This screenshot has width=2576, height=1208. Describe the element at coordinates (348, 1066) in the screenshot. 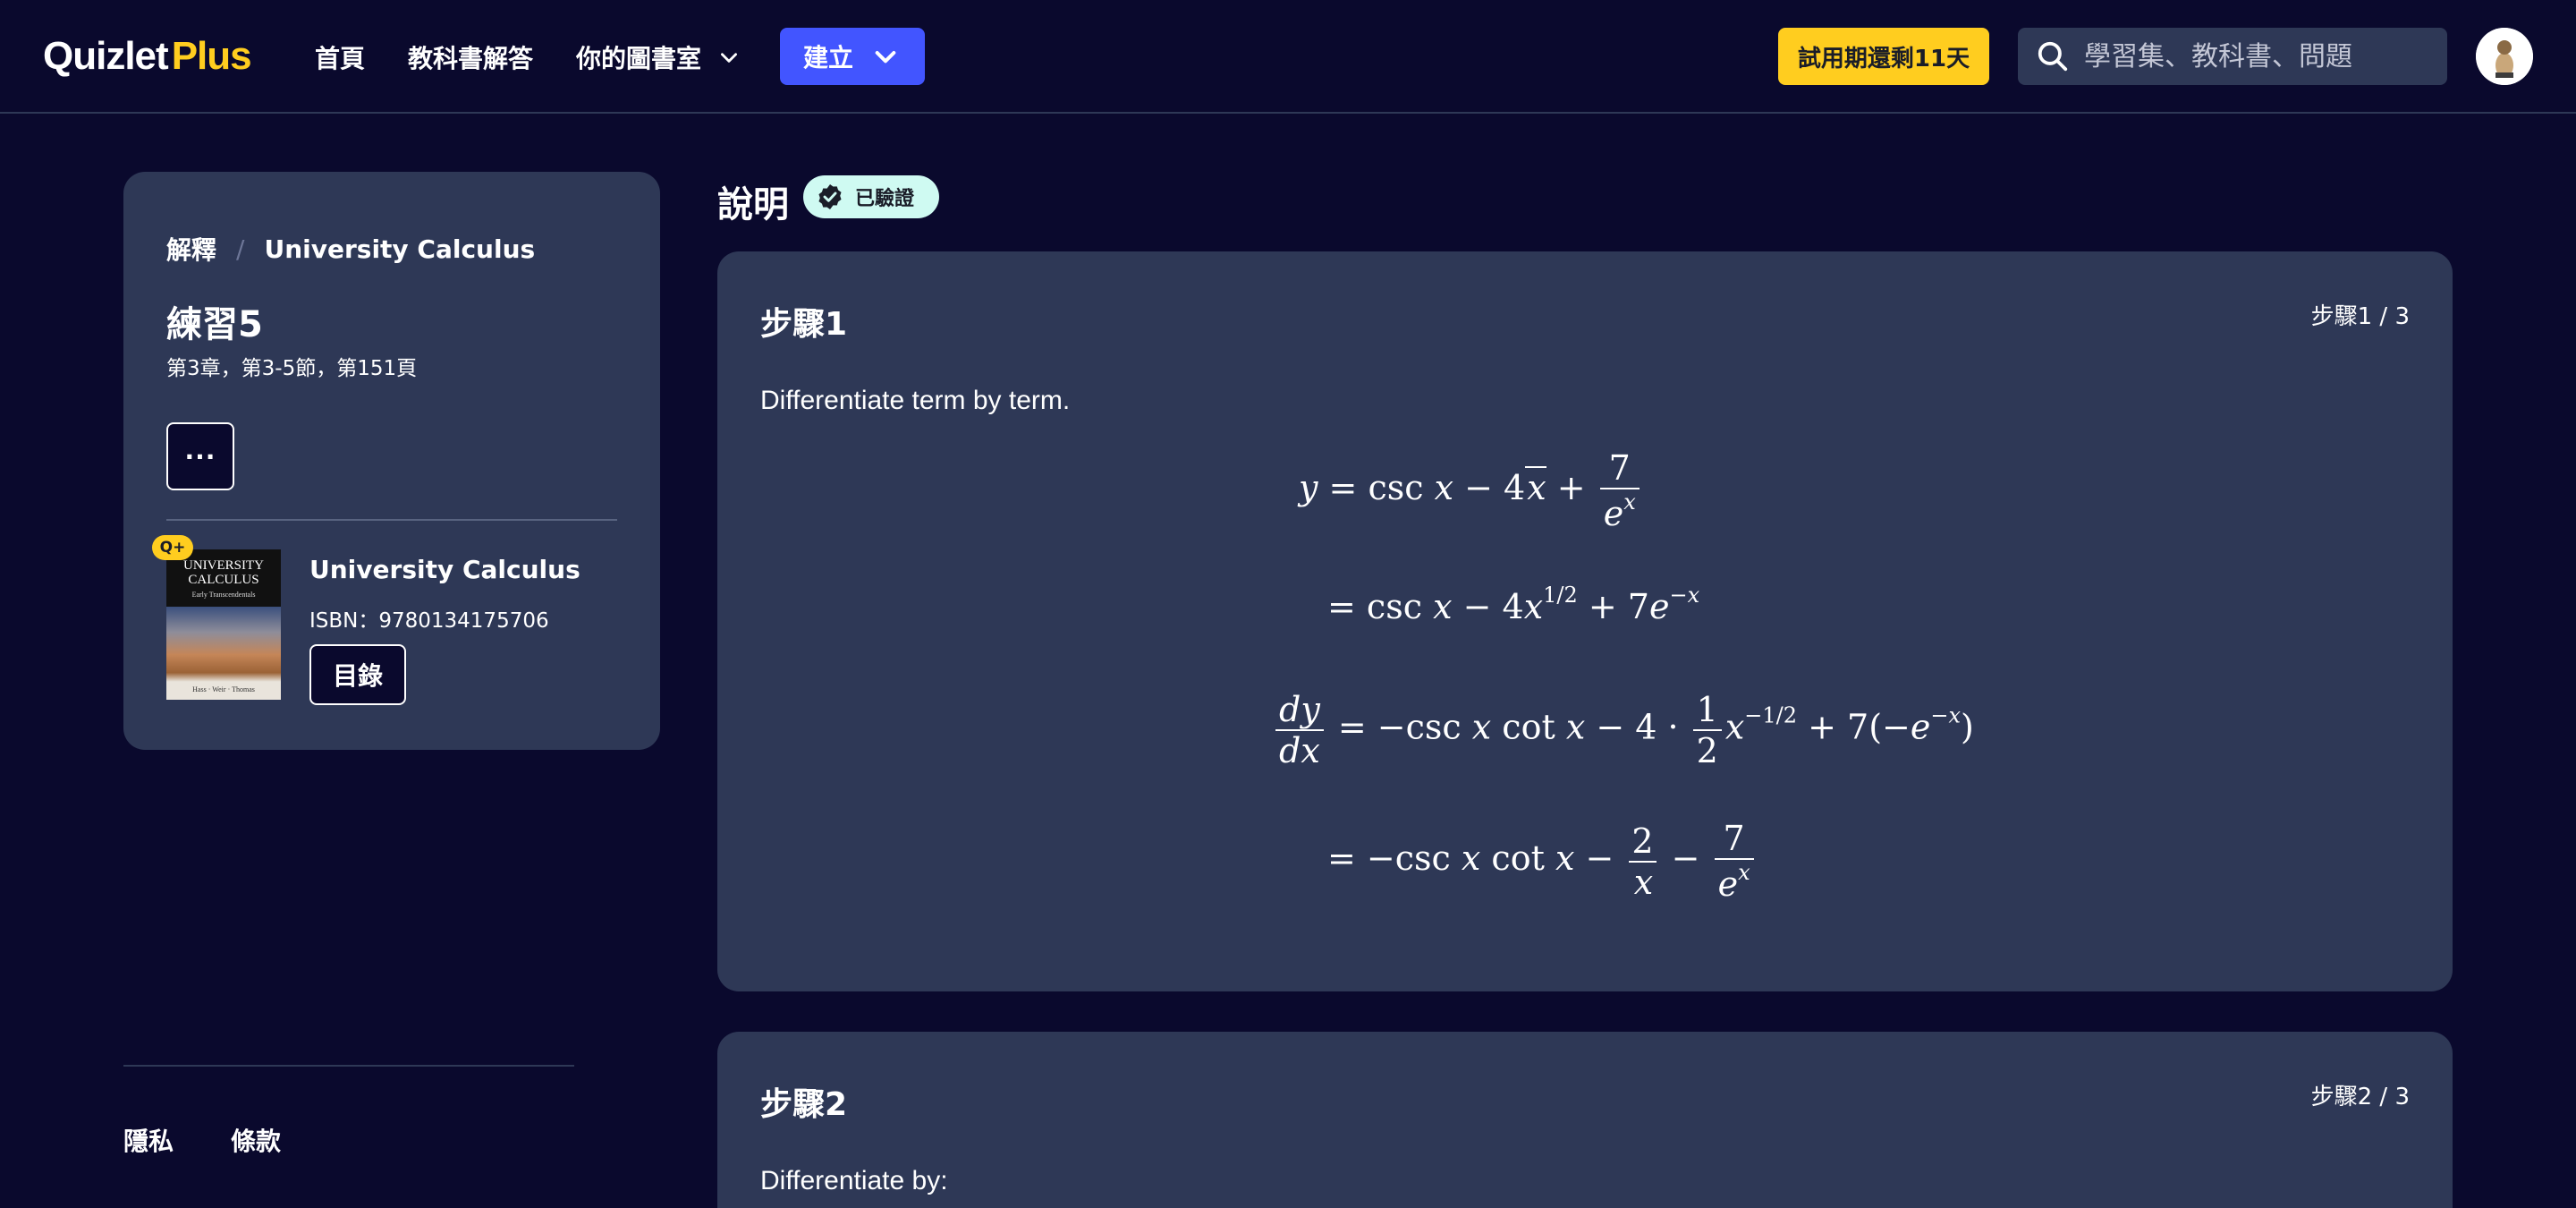

I see `footer-divider` at that location.